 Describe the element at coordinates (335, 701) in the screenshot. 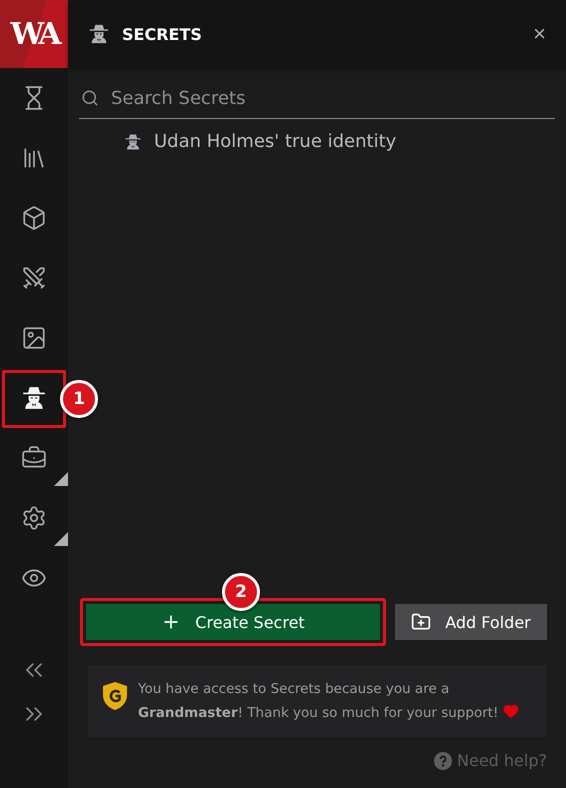

I see `notice-text: You have access to Secrets because you are a Grandmaster! Thank you so much for your support!` at that location.